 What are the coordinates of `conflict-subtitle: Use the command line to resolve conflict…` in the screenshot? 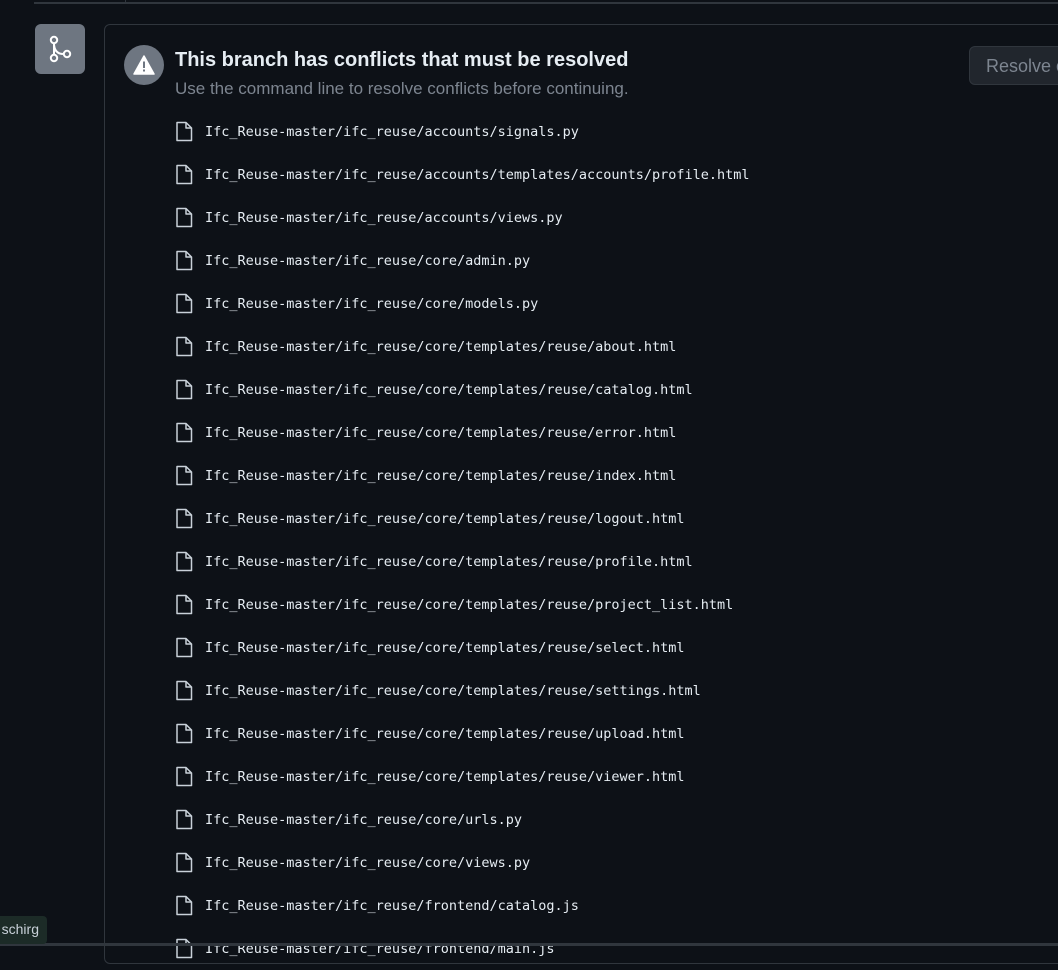 It's located at (402, 88).